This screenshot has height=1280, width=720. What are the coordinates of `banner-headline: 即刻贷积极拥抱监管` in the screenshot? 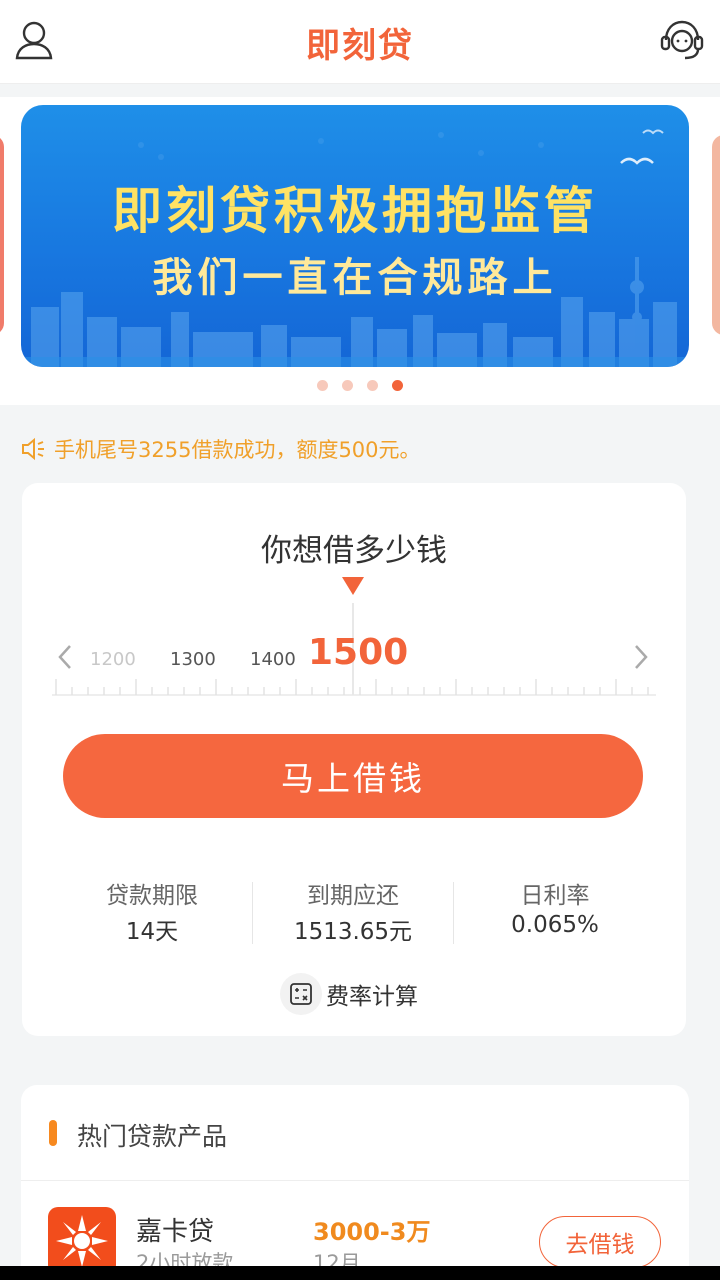 It's located at (355, 211).